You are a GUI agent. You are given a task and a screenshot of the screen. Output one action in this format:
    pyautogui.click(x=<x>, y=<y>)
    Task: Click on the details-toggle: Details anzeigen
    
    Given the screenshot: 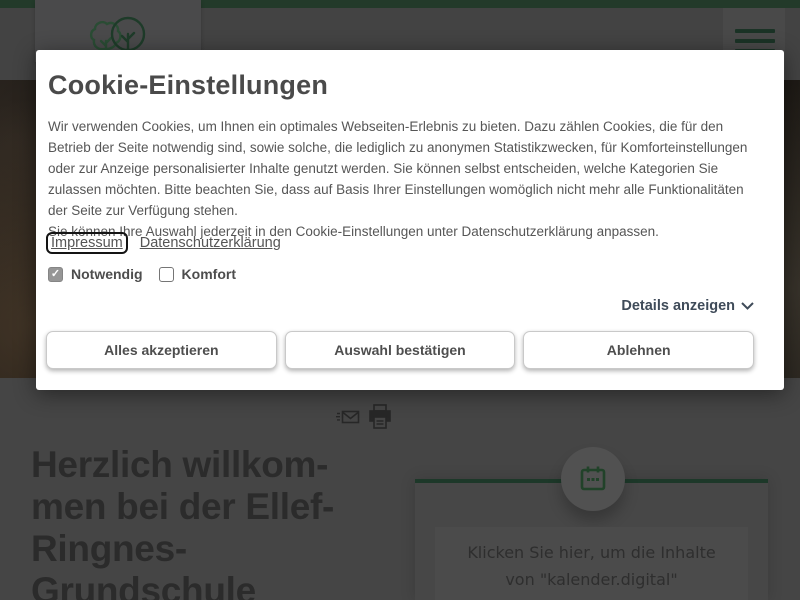 What is the action you would take?
    pyautogui.click(x=687, y=306)
    